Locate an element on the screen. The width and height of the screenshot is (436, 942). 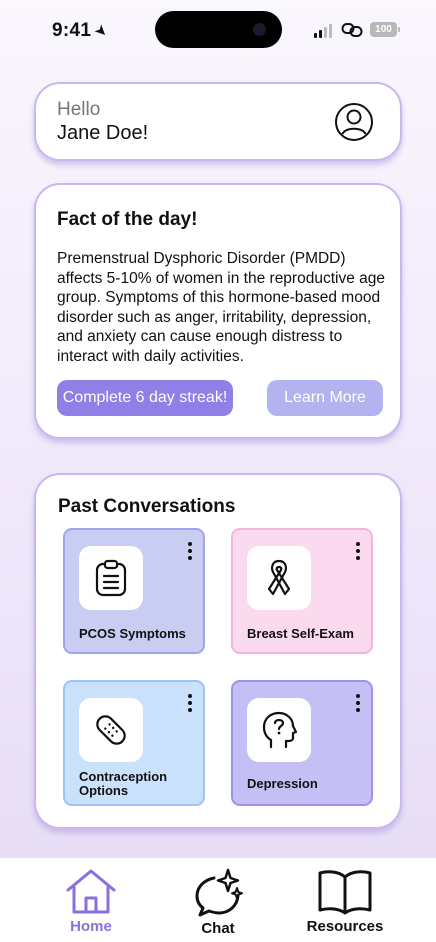
status-bar: 9:41➤ 100 is located at coordinates (218, 31).